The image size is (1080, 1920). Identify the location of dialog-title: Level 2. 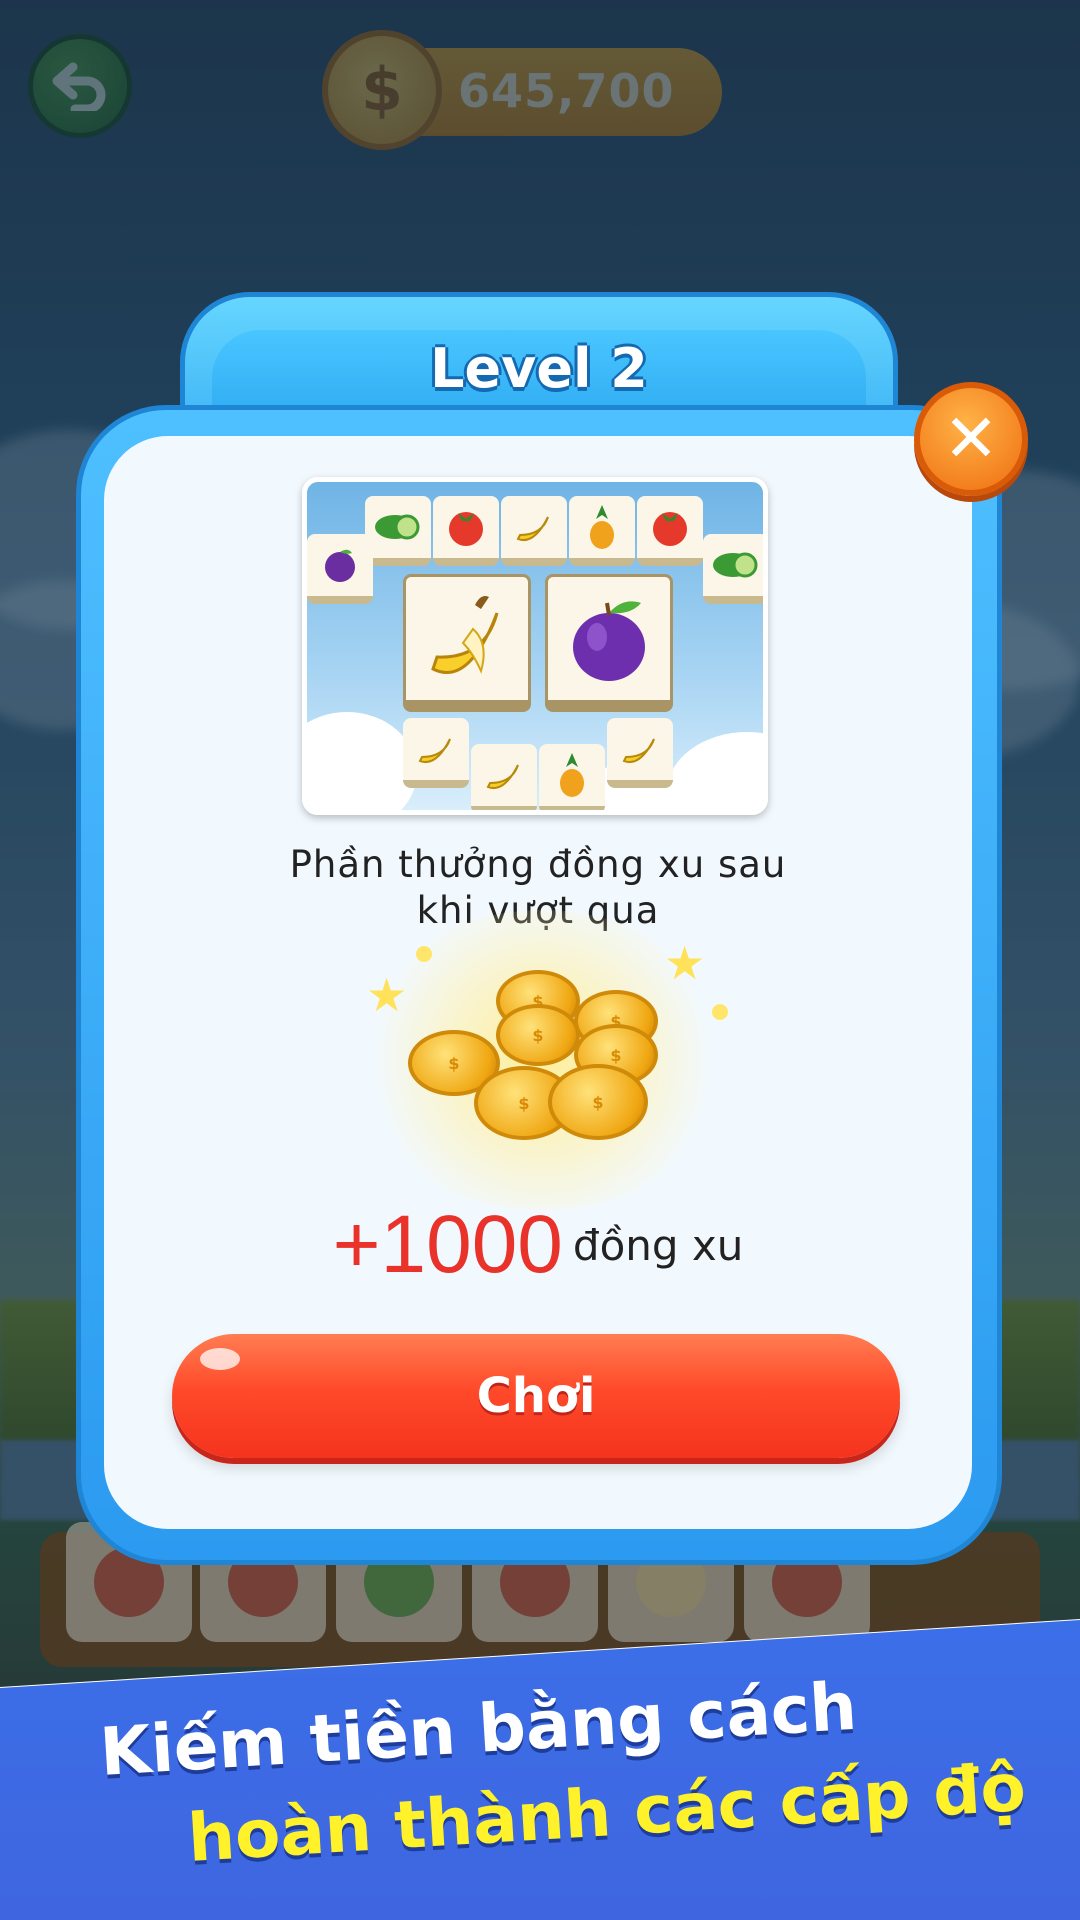
(539, 368).